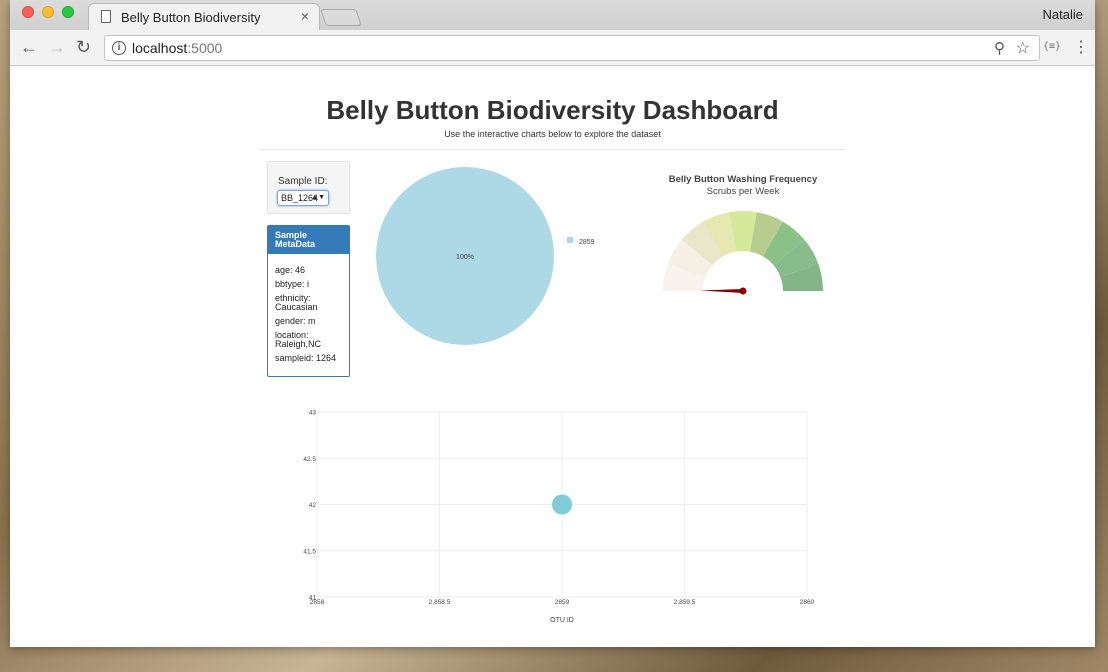  Describe the element at coordinates (68, 12) in the screenshot. I see `window-maximize-button` at that location.